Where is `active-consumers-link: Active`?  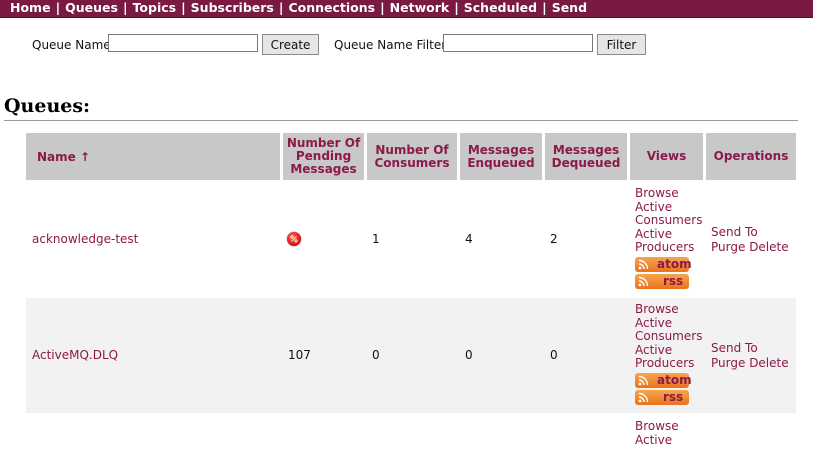 active-consumers-link: Active is located at coordinates (657, 440).